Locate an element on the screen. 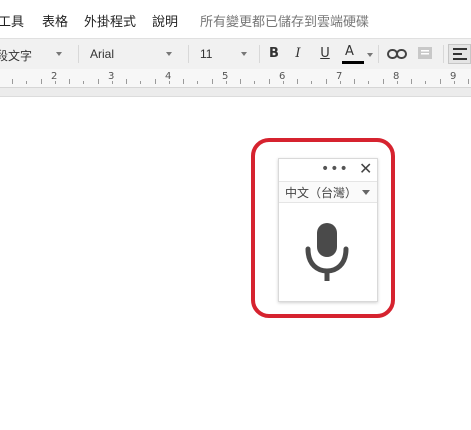  comment-icon is located at coordinates (425, 53).